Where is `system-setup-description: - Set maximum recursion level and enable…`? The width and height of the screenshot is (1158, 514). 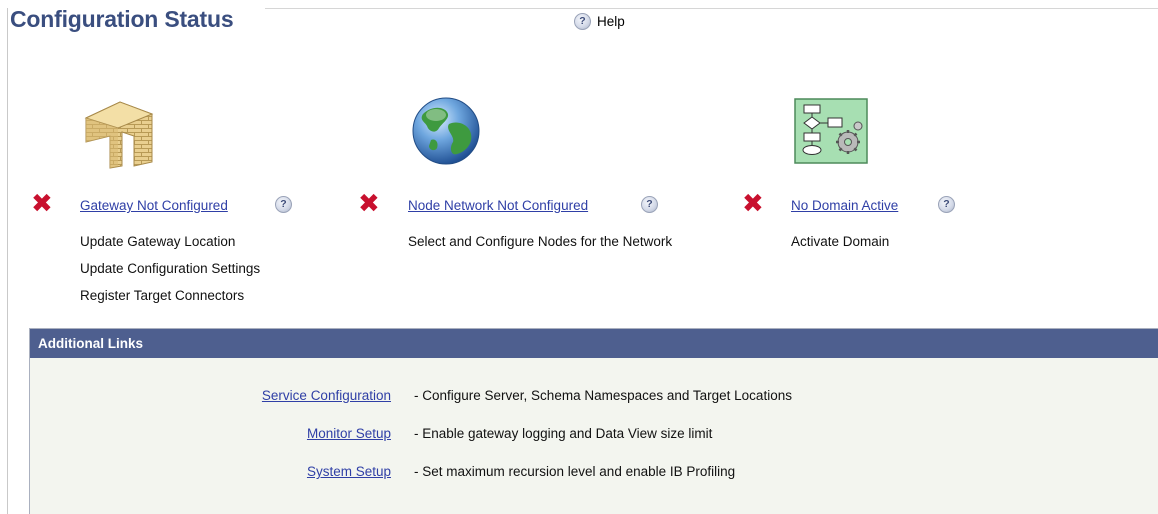
system-setup-description: - Set maximum recursion level and enable… is located at coordinates (575, 471).